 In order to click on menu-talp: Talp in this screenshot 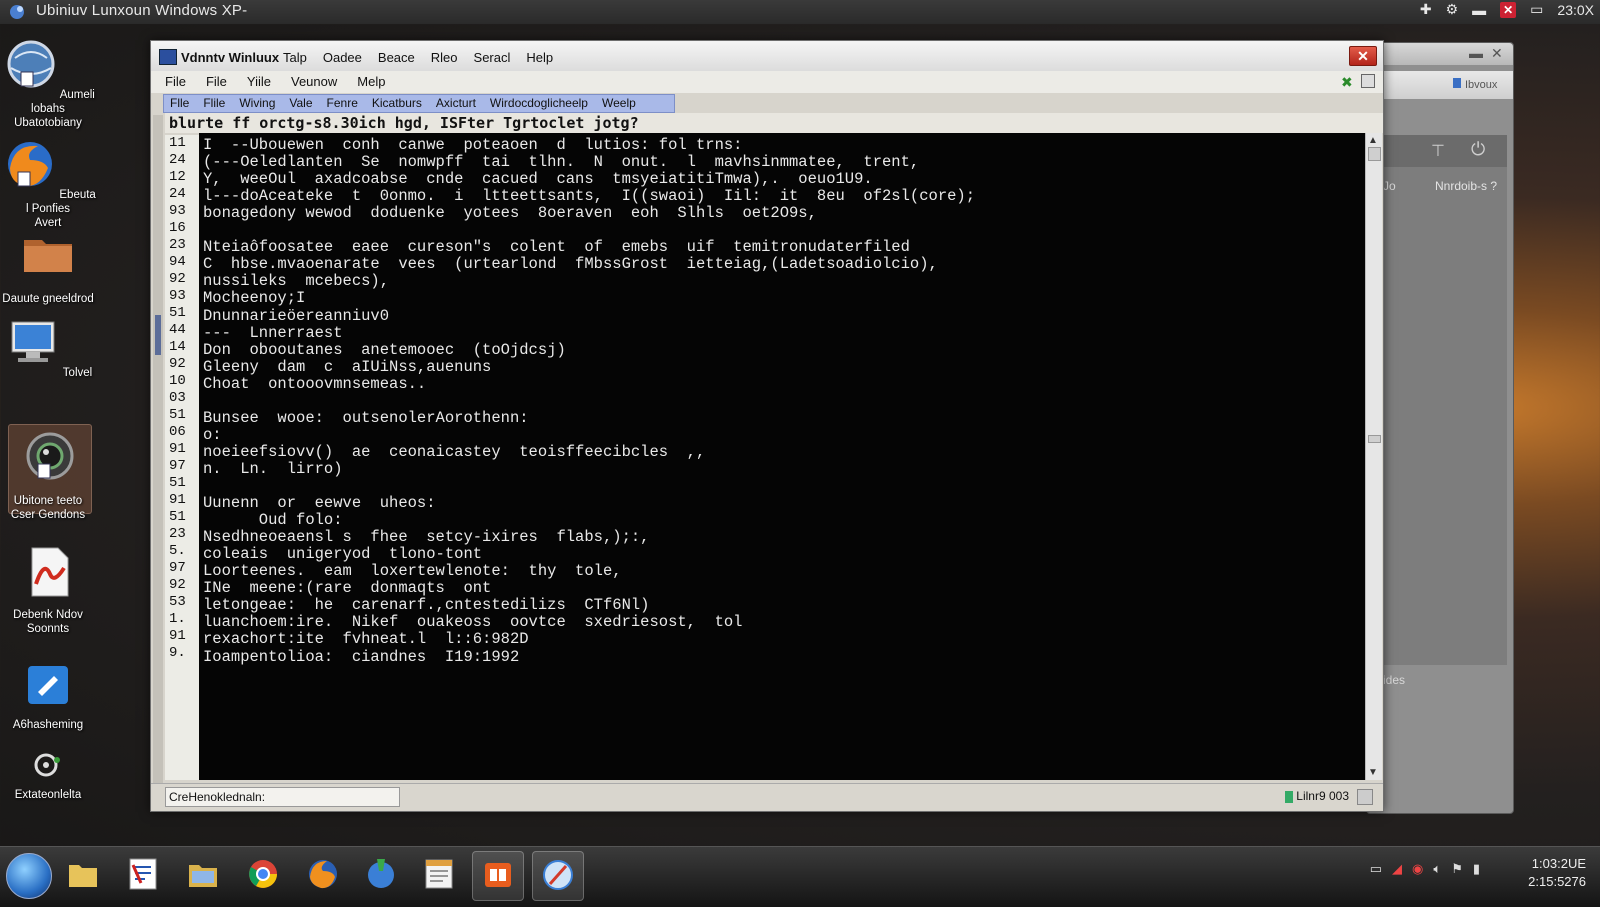, I will do `click(295, 57)`.